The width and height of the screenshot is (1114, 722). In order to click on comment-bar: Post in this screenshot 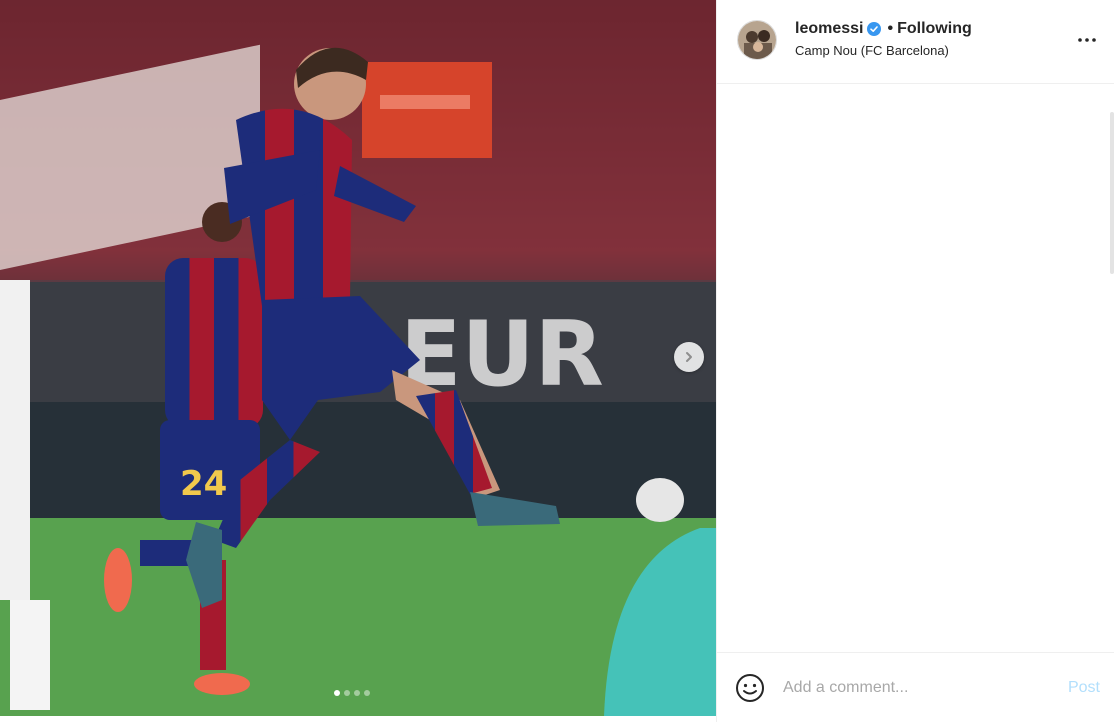, I will do `click(915, 687)`.